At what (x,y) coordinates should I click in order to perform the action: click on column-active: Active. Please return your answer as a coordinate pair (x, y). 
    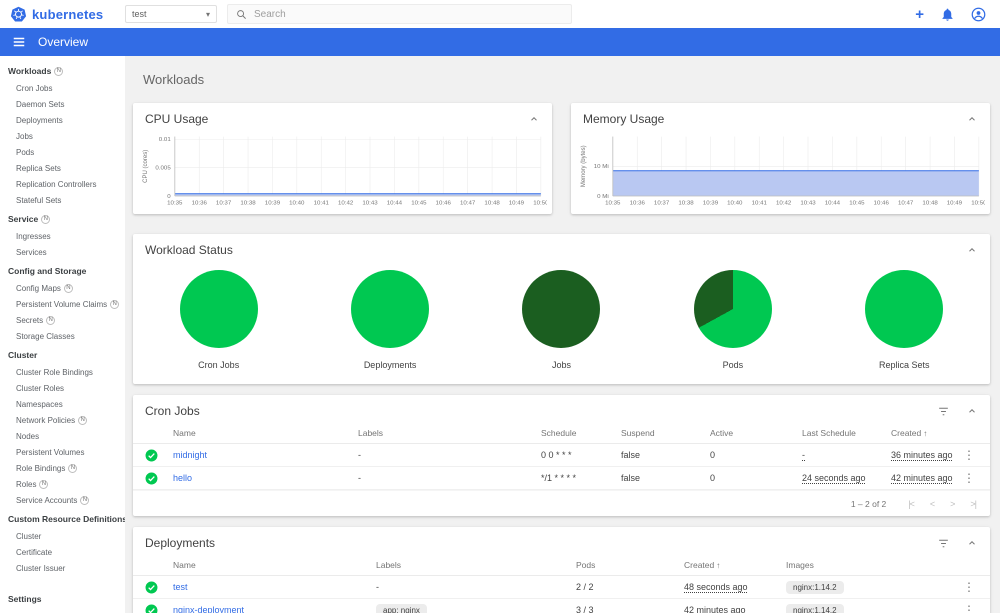
    Looking at the image, I should click on (756, 433).